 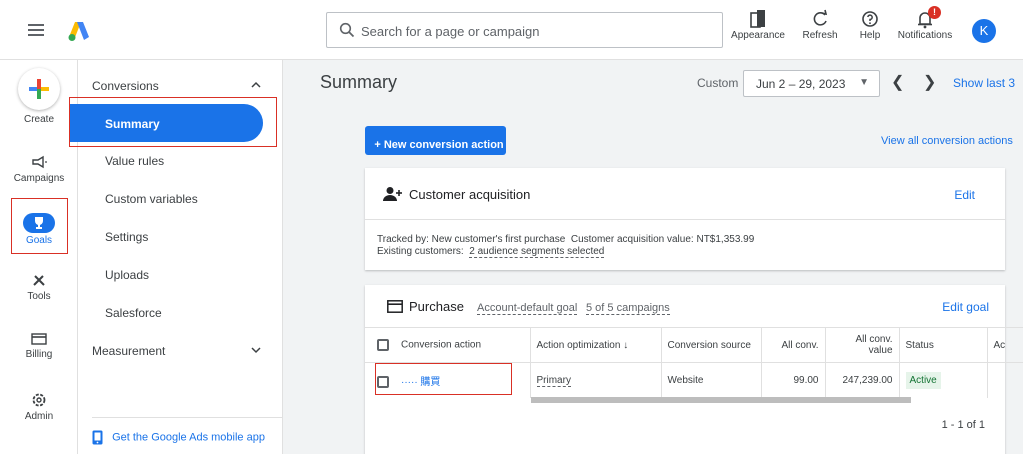 I want to click on edit-goal-link: Edit goal, so click(x=965, y=307).